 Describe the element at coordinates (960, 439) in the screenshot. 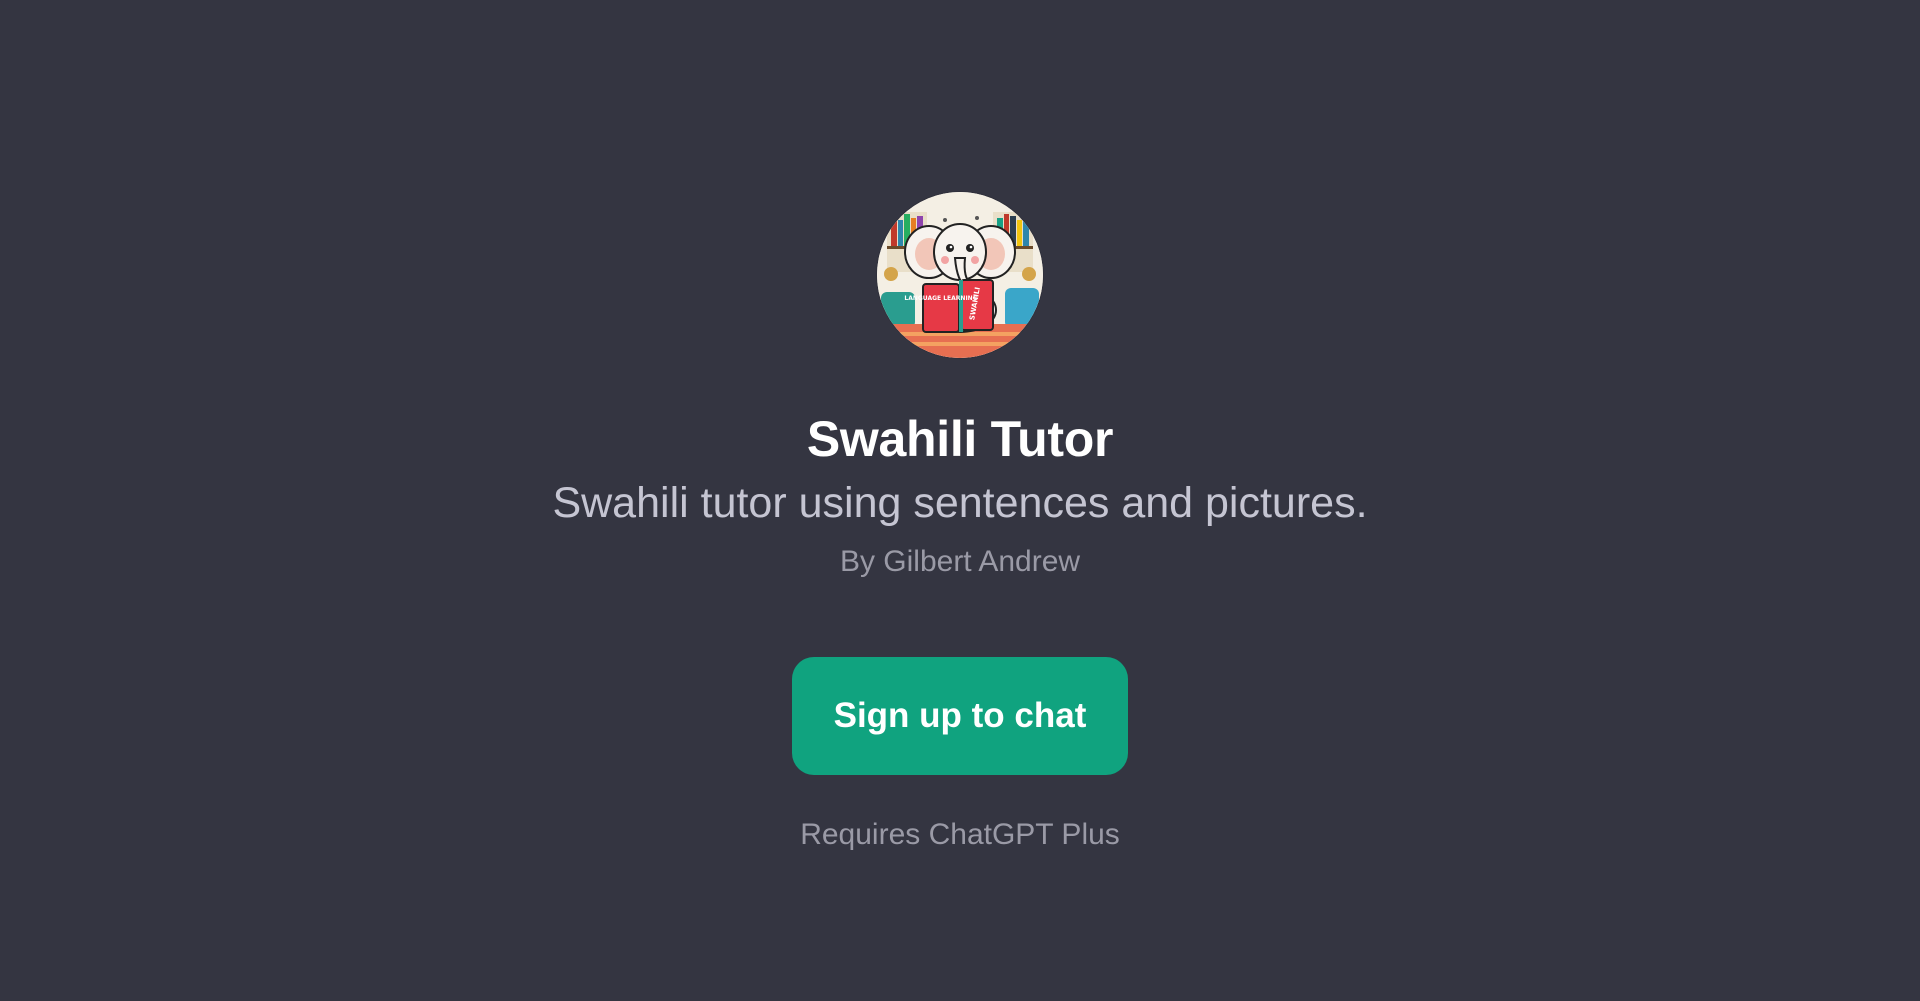

I see `gpt-title: Swahili Tutor` at that location.